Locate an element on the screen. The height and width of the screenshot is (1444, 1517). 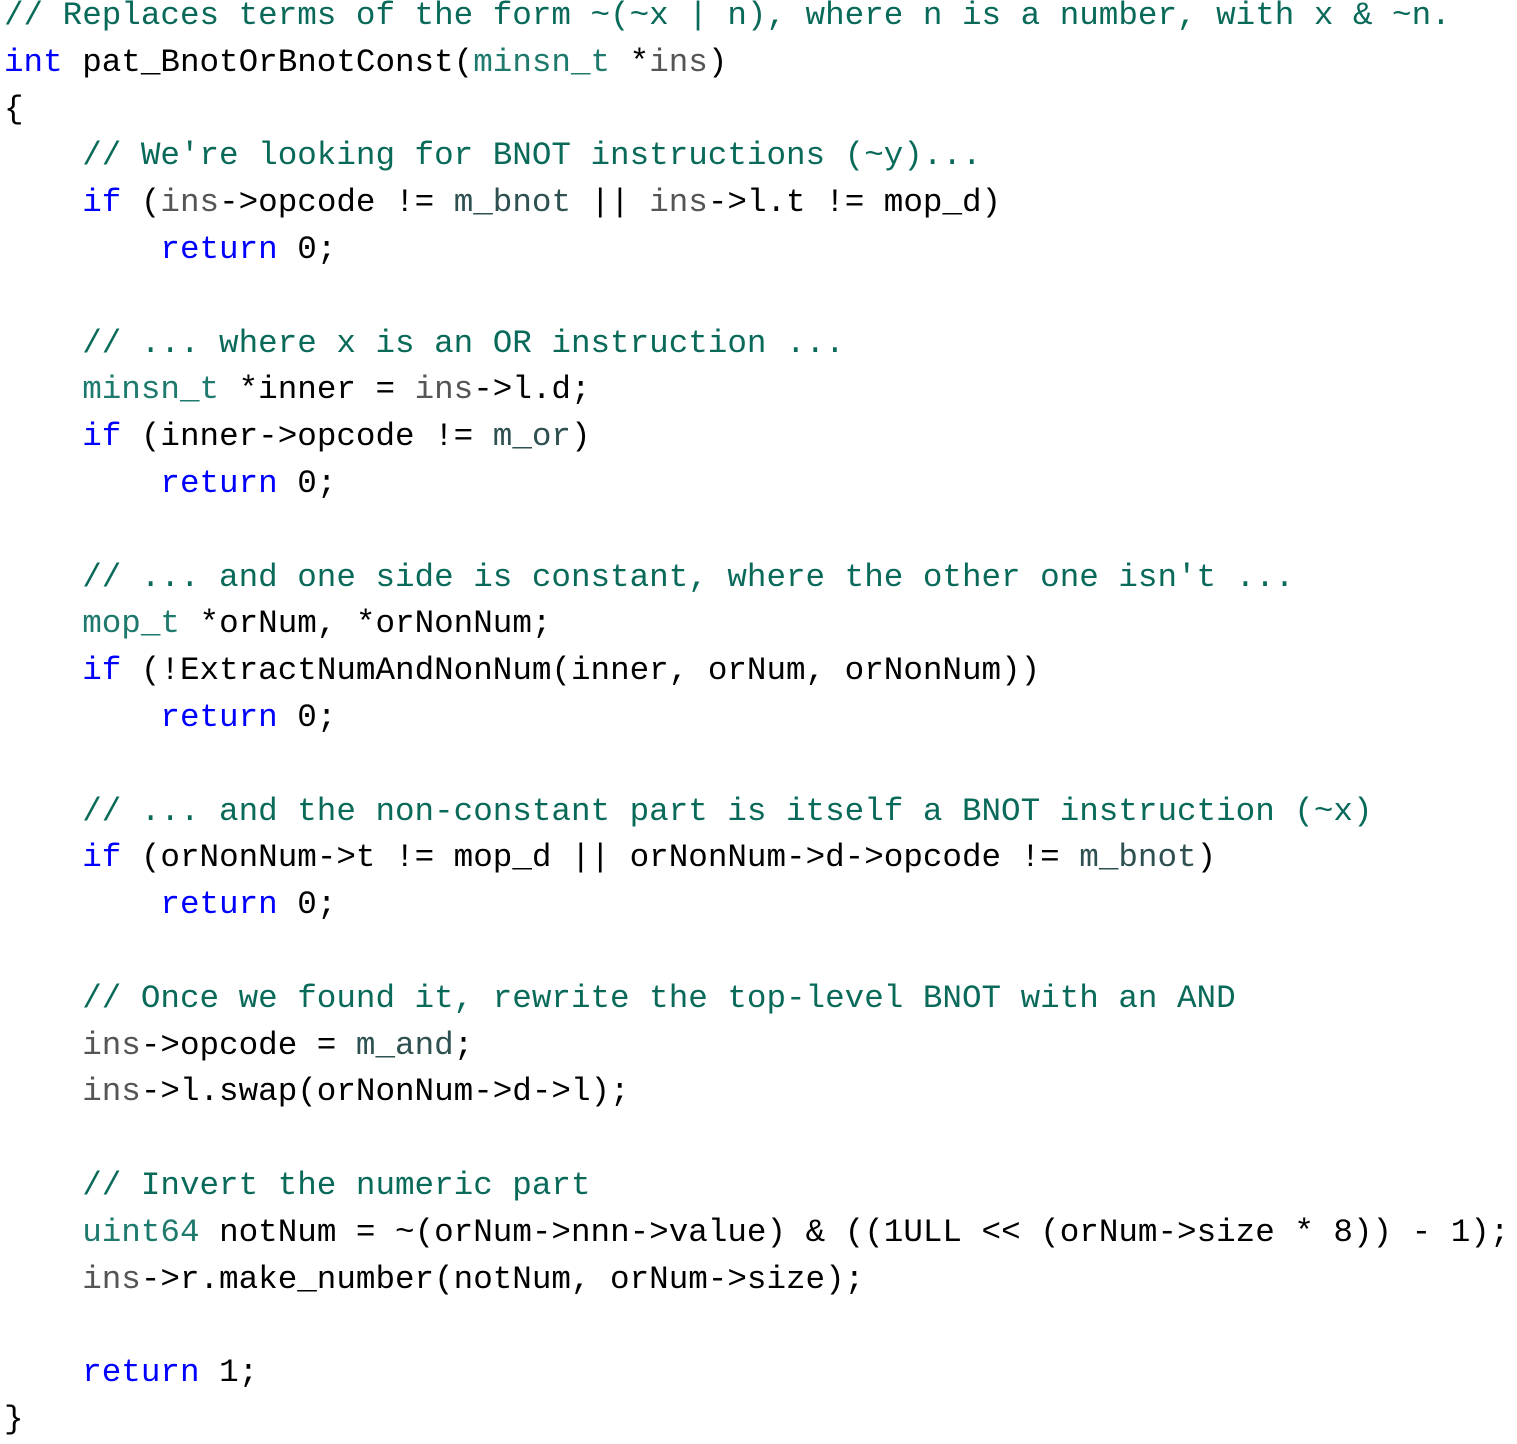
code-type: uint64 is located at coordinates (141, 1232).